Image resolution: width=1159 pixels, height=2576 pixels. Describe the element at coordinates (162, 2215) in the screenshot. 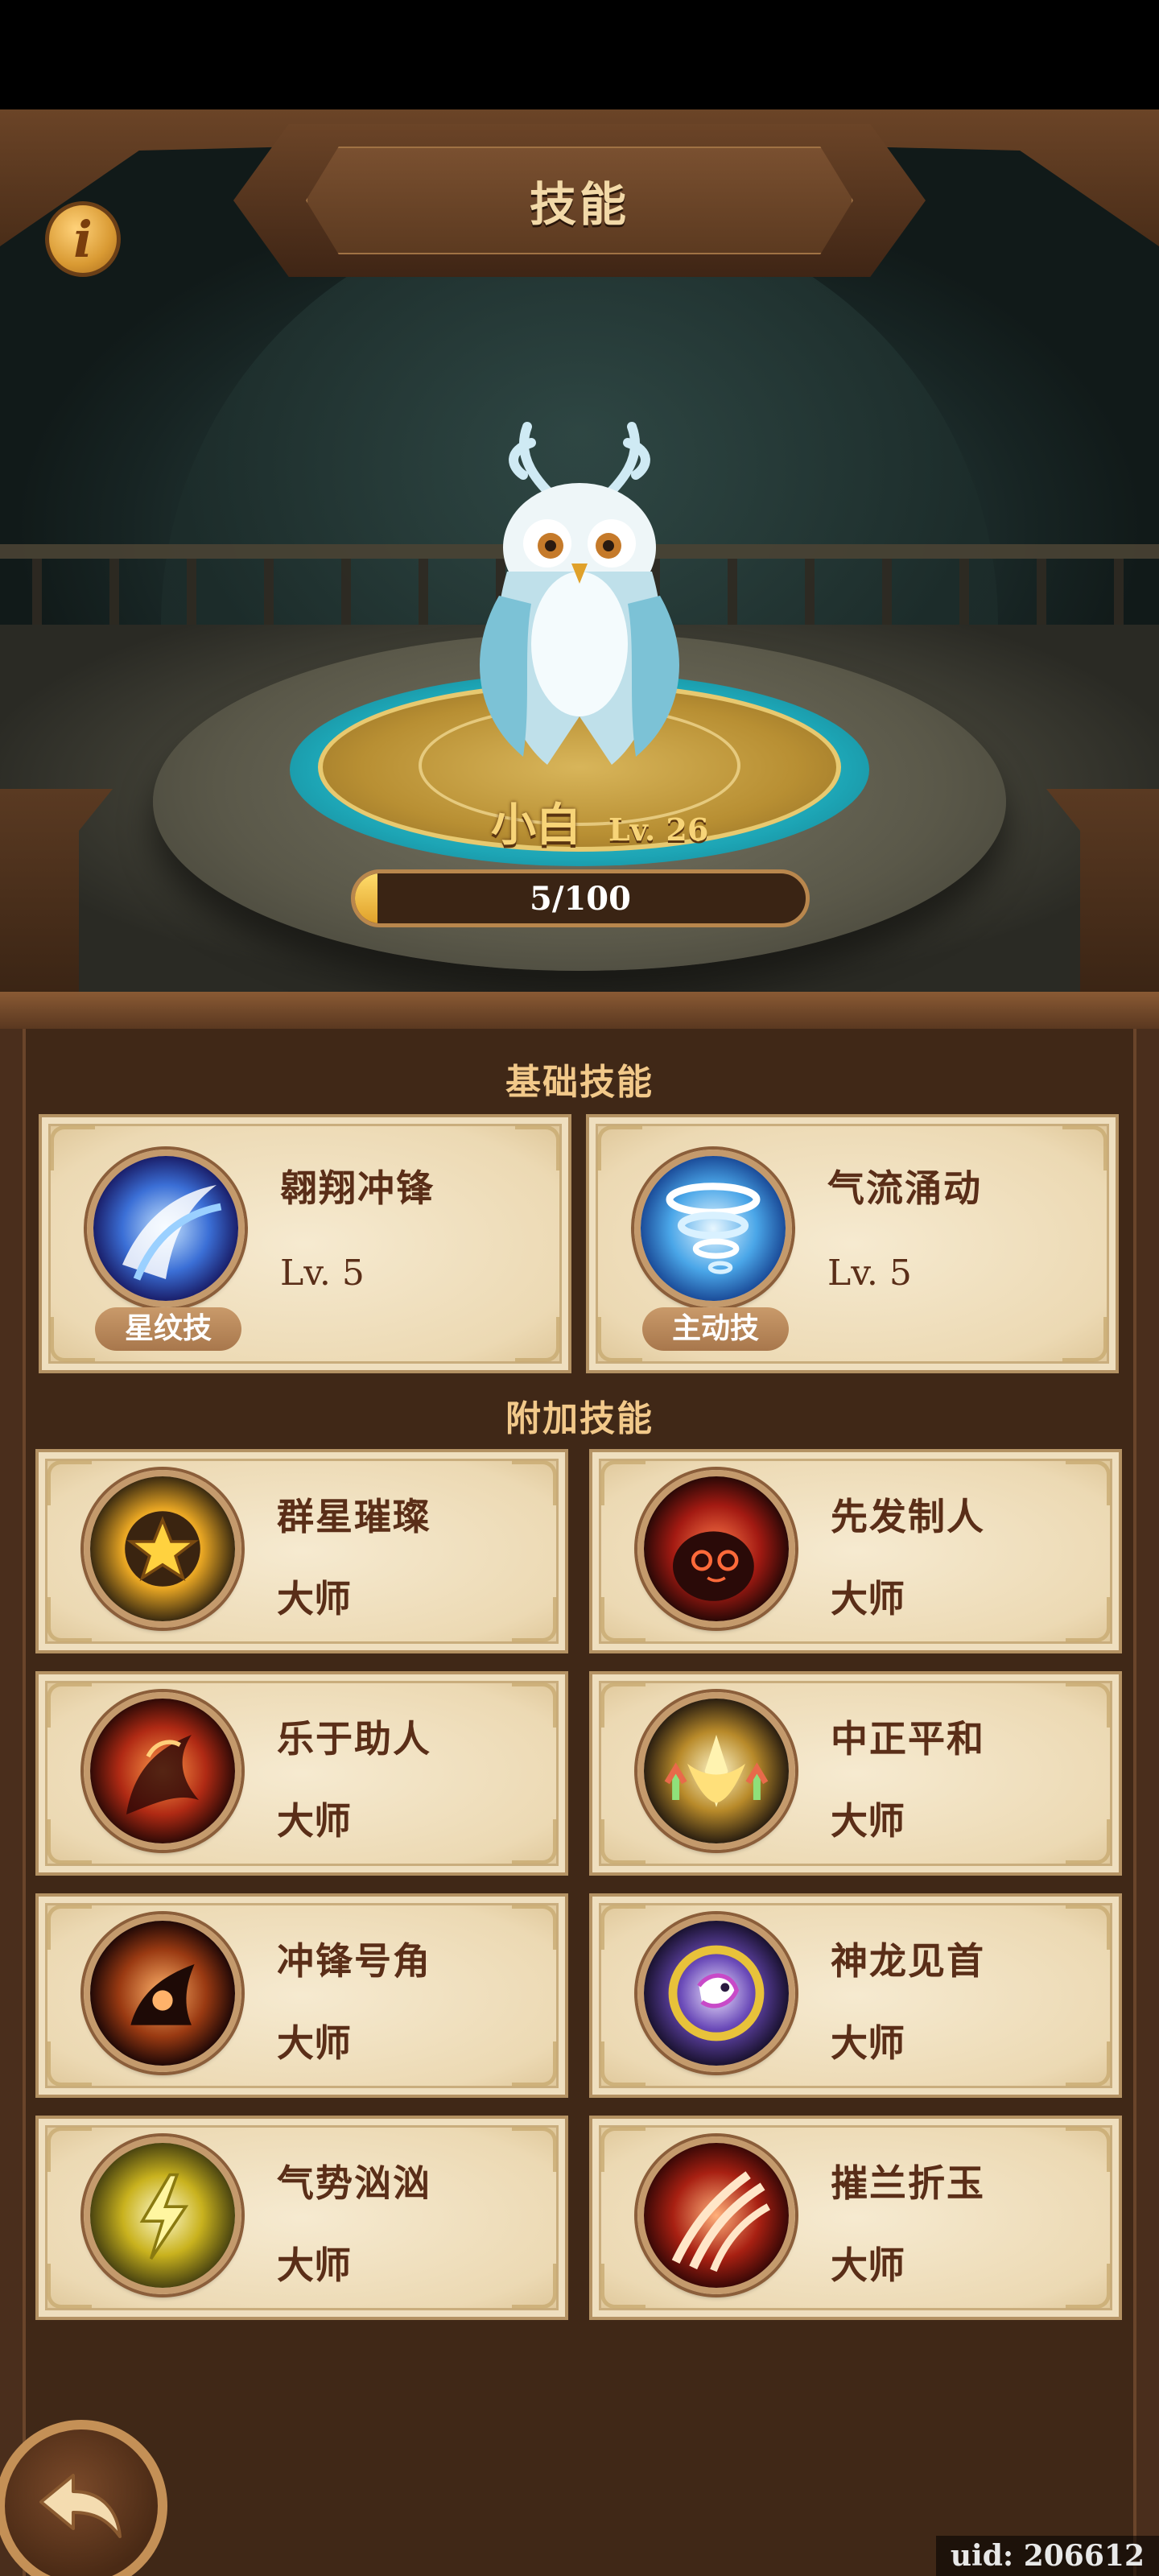

I see `lightning-orb-icon` at that location.